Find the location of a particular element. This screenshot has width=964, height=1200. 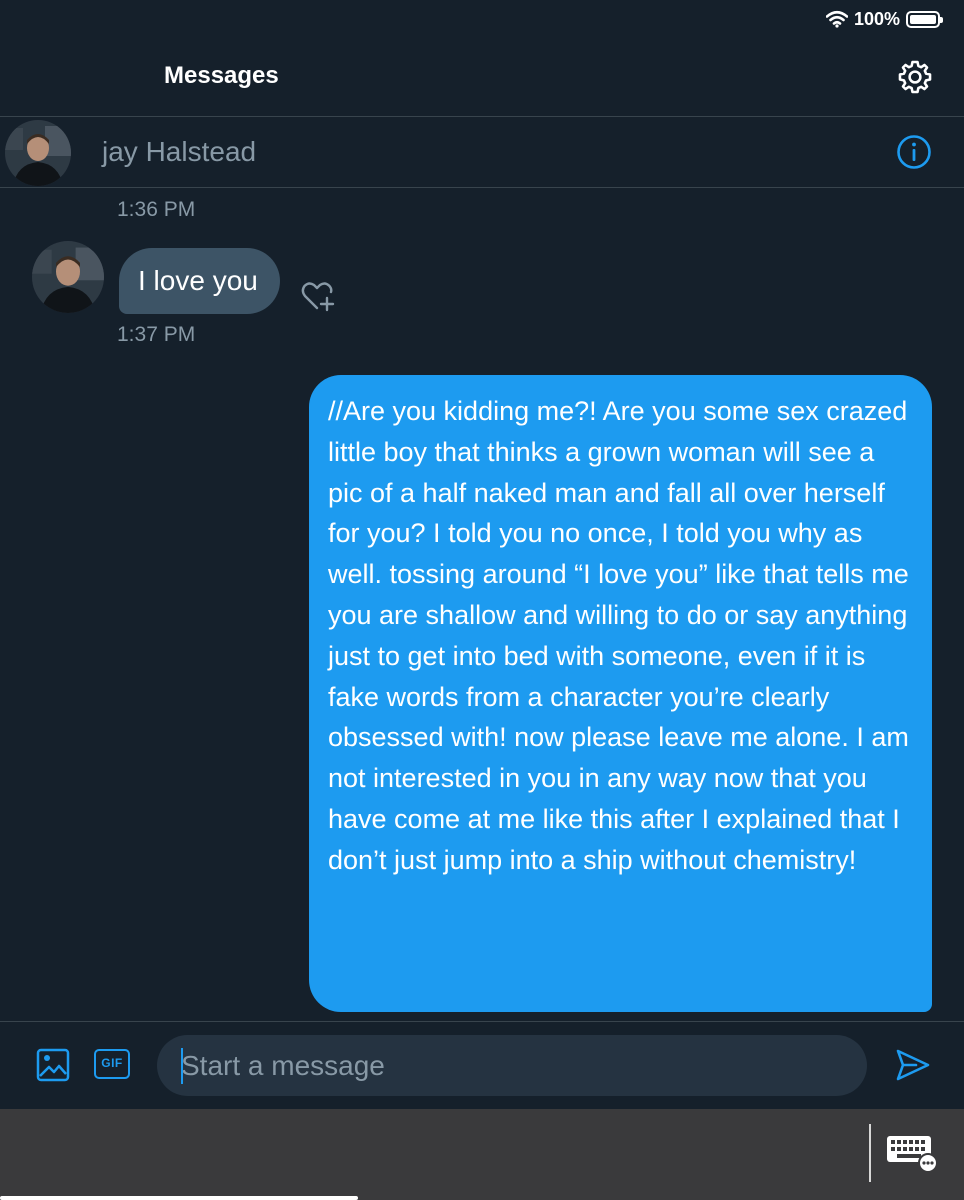

status-indicators: 100% is located at coordinates (884, 19).